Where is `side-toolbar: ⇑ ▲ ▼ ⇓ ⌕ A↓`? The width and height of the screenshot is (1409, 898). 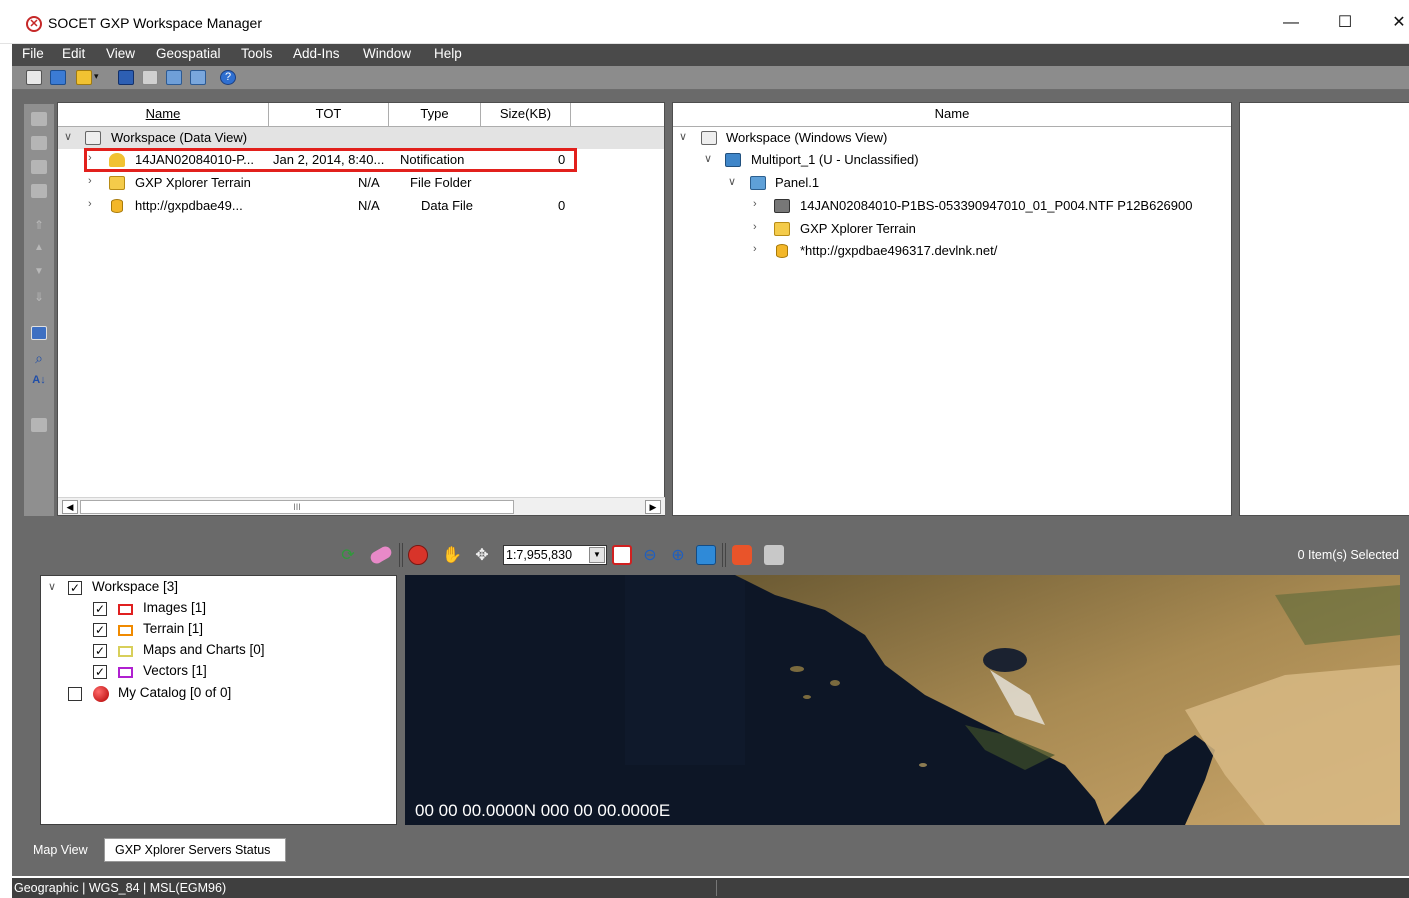 side-toolbar: ⇑ ▲ ▼ ⇓ ⌕ A↓ is located at coordinates (39, 310).